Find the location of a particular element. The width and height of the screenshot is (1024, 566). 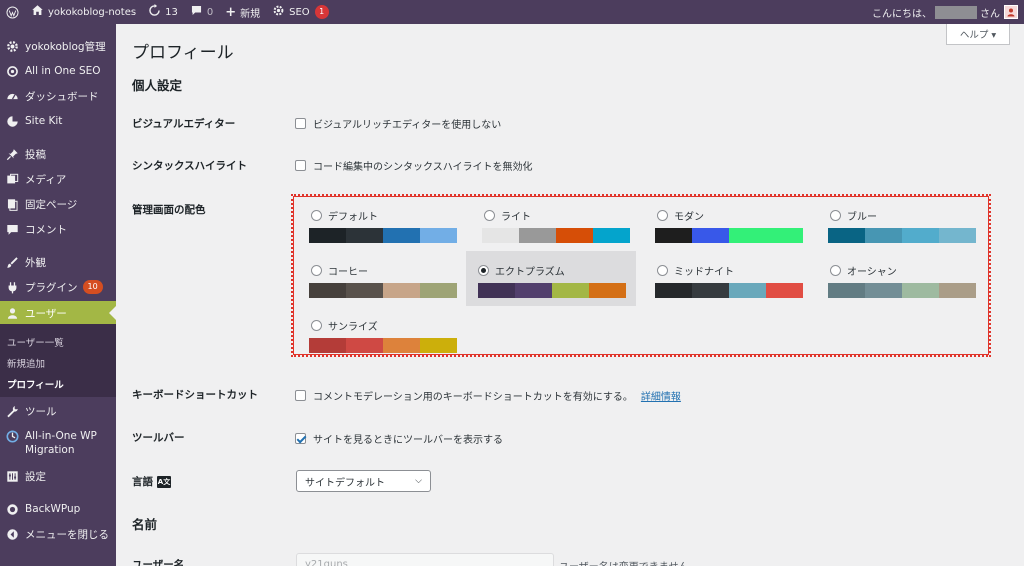

new-content-link: + 新規 is located at coordinates (242, 12).